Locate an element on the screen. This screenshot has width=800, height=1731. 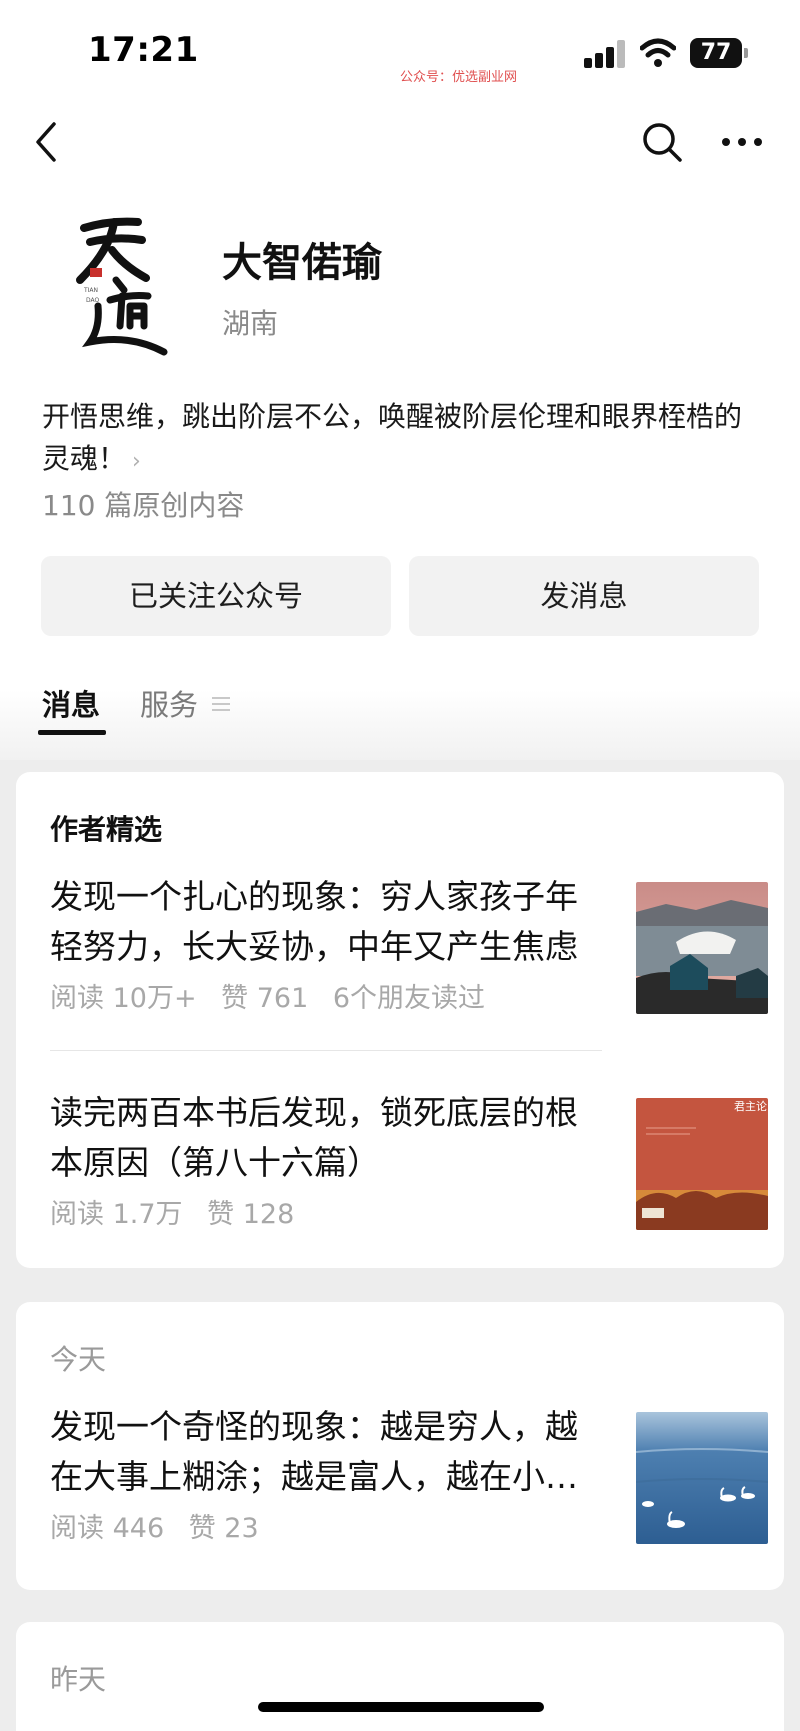
section-title-yesterday: 昨天 is located at coordinates (78, 1679).